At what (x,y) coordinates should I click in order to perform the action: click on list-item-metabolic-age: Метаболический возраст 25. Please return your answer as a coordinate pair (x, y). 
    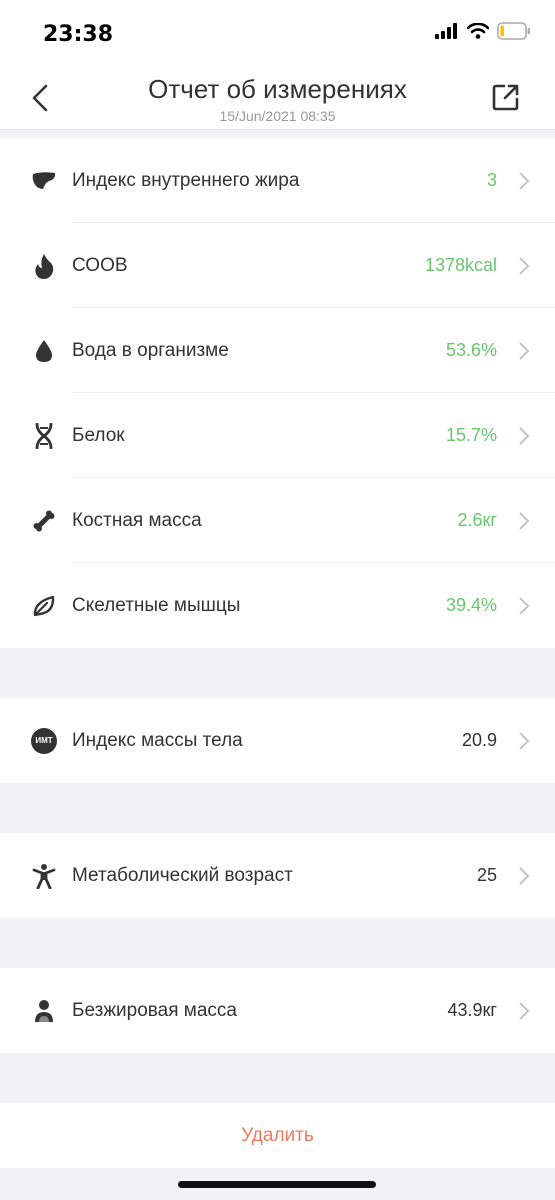
    Looking at the image, I should click on (277, 875).